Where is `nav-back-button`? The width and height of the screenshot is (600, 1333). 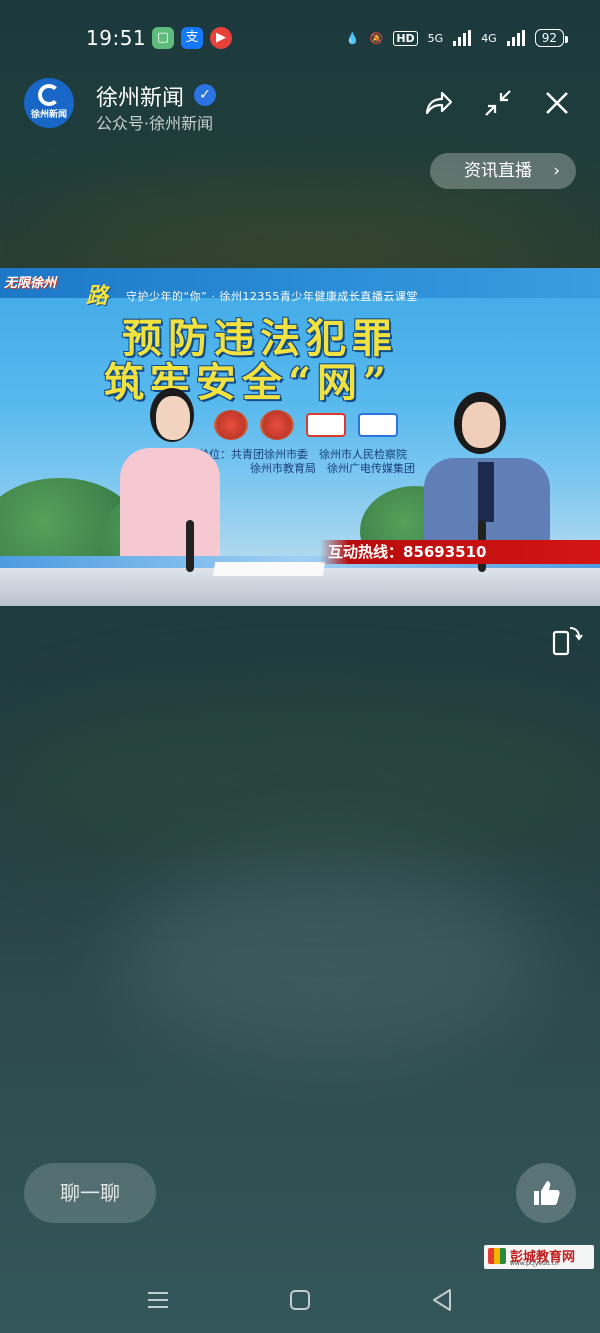
nav-back-button is located at coordinates (442, 1300).